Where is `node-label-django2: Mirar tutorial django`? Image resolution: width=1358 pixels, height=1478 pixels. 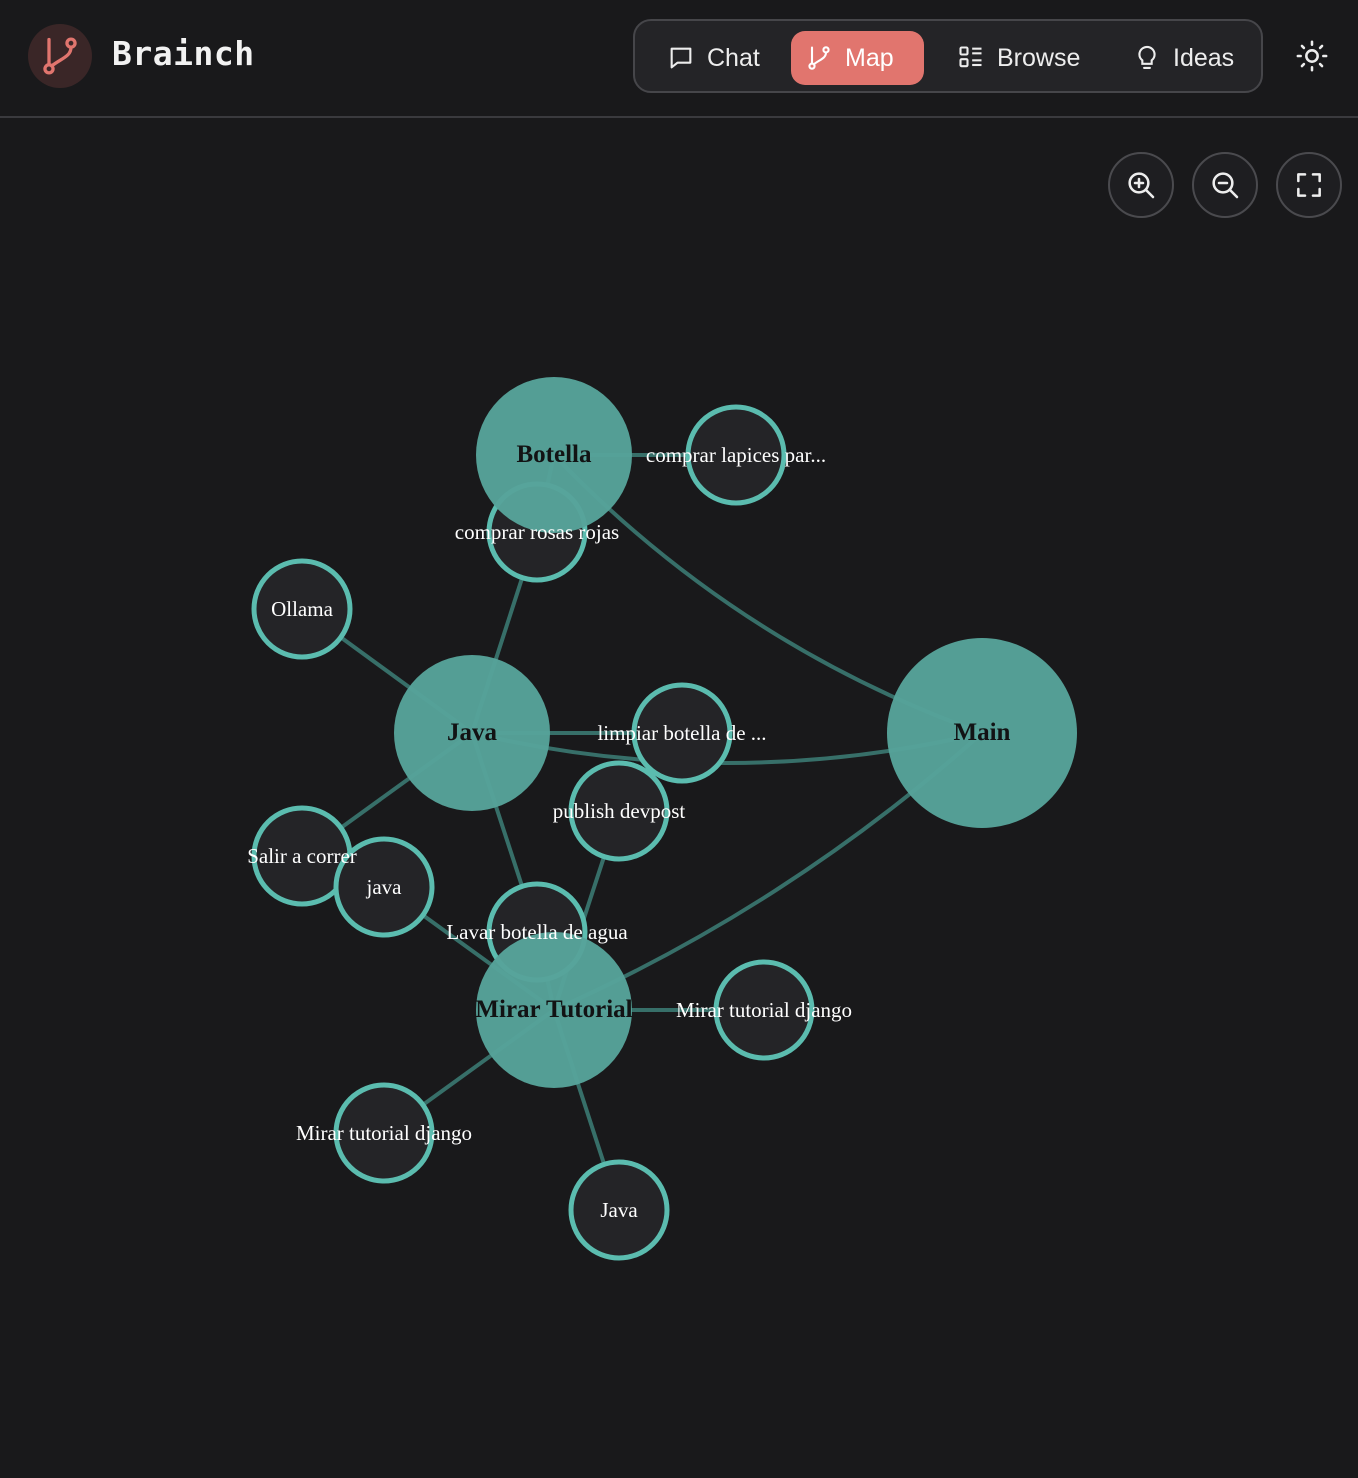 node-label-django2: Mirar tutorial django is located at coordinates (384, 1133).